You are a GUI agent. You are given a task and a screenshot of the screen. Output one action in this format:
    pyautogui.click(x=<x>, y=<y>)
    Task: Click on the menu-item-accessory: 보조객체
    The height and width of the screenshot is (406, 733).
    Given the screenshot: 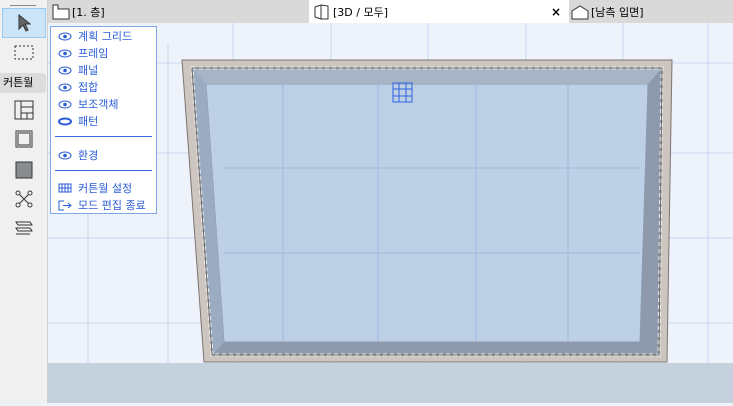 What is the action you would take?
    pyautogui.click(x=88, y=104)
    